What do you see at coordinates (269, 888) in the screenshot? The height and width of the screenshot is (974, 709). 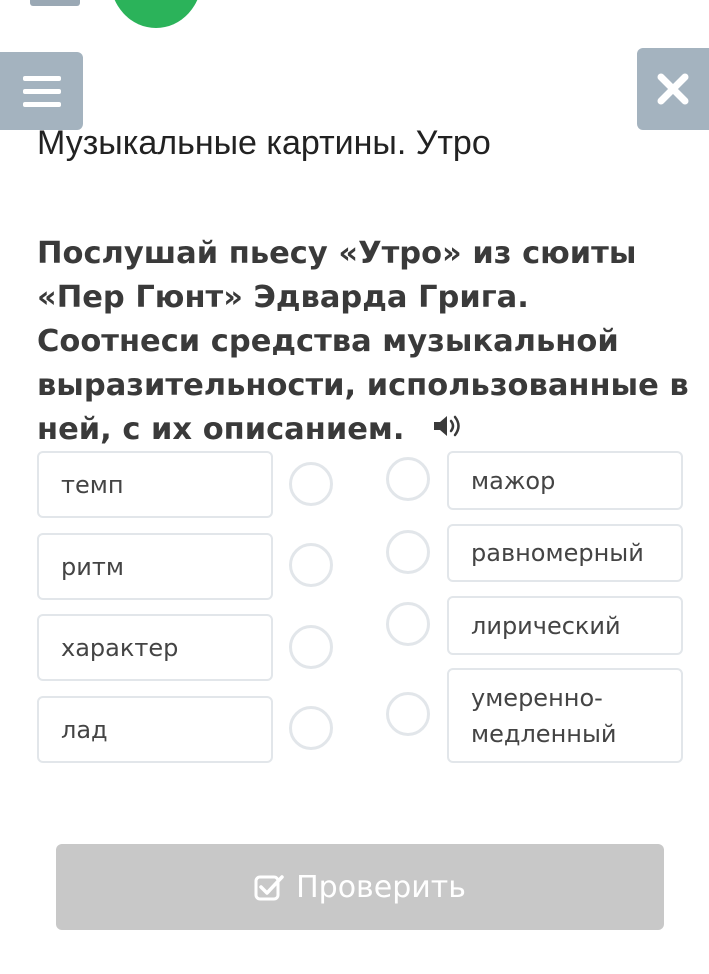 I see `checkbox-icon` at bounding box center [269, 888].